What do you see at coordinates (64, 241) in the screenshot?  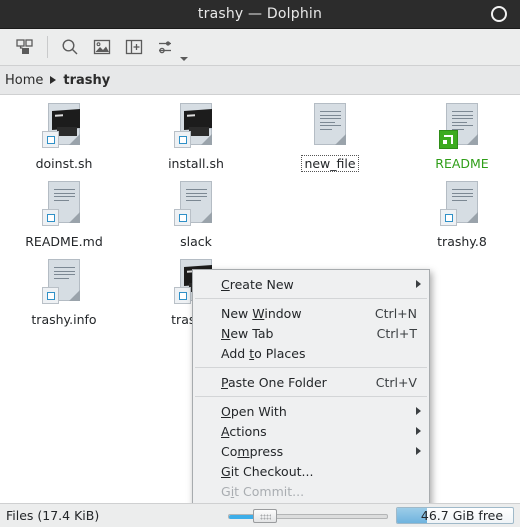 I see `file-label: README.md` at bounding box center [64, 241].